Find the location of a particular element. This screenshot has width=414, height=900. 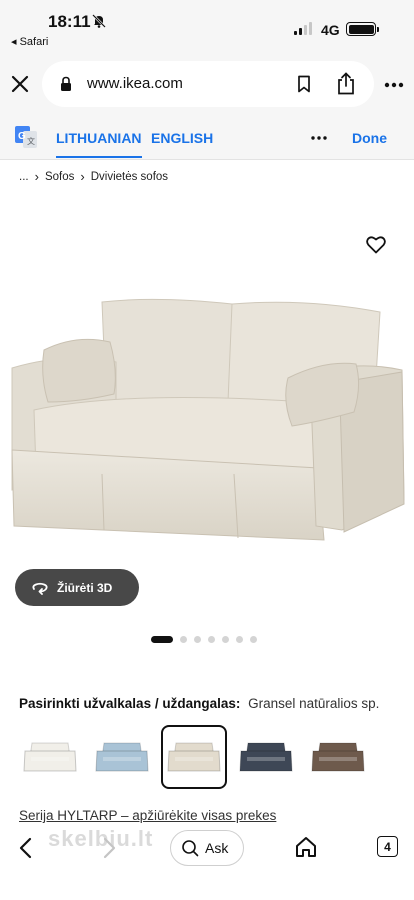

bell-off-icon is located at coordinates (99, 21).